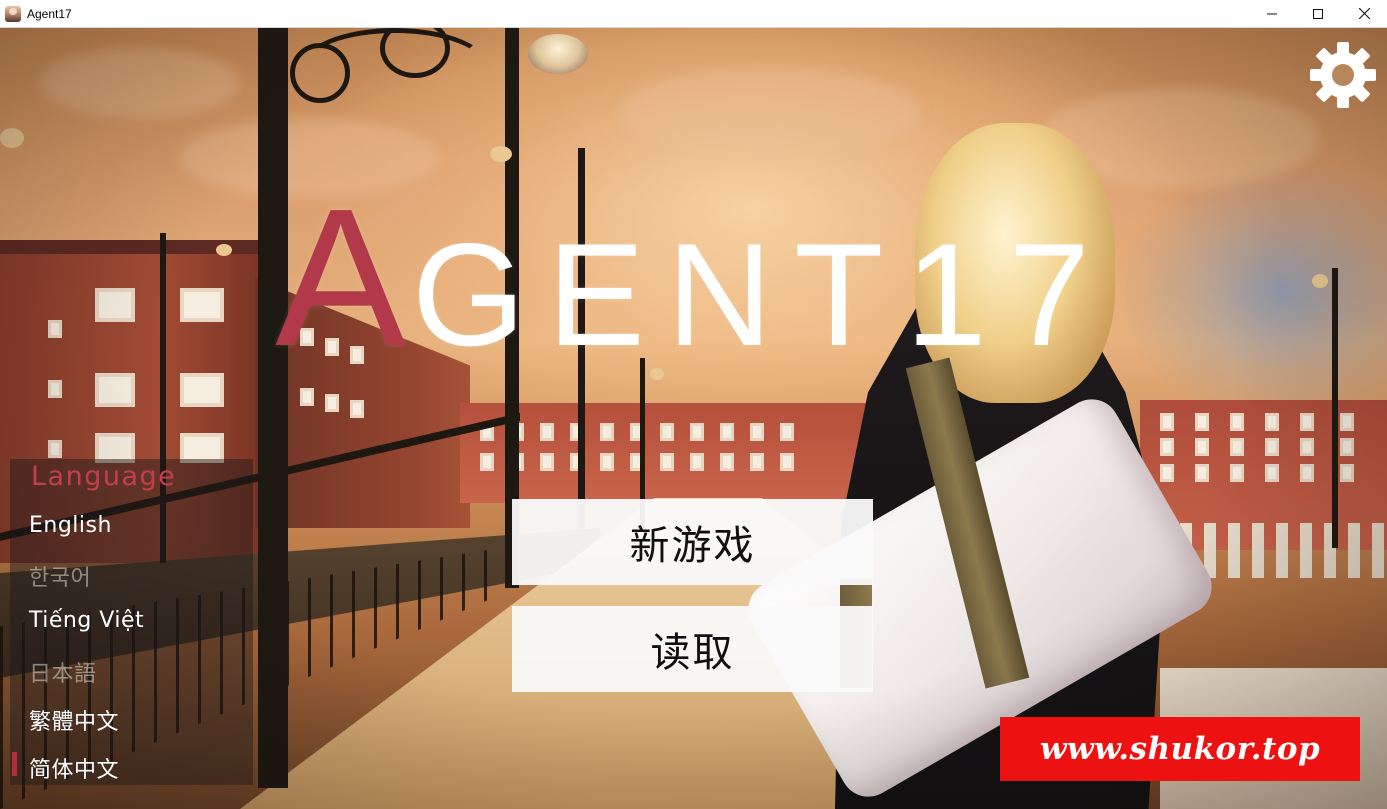 This screenshot has width=1387, height=809. Describe the element at coordinates (14, 764) in the screenshot. I see `selected-language-marker` at that location.